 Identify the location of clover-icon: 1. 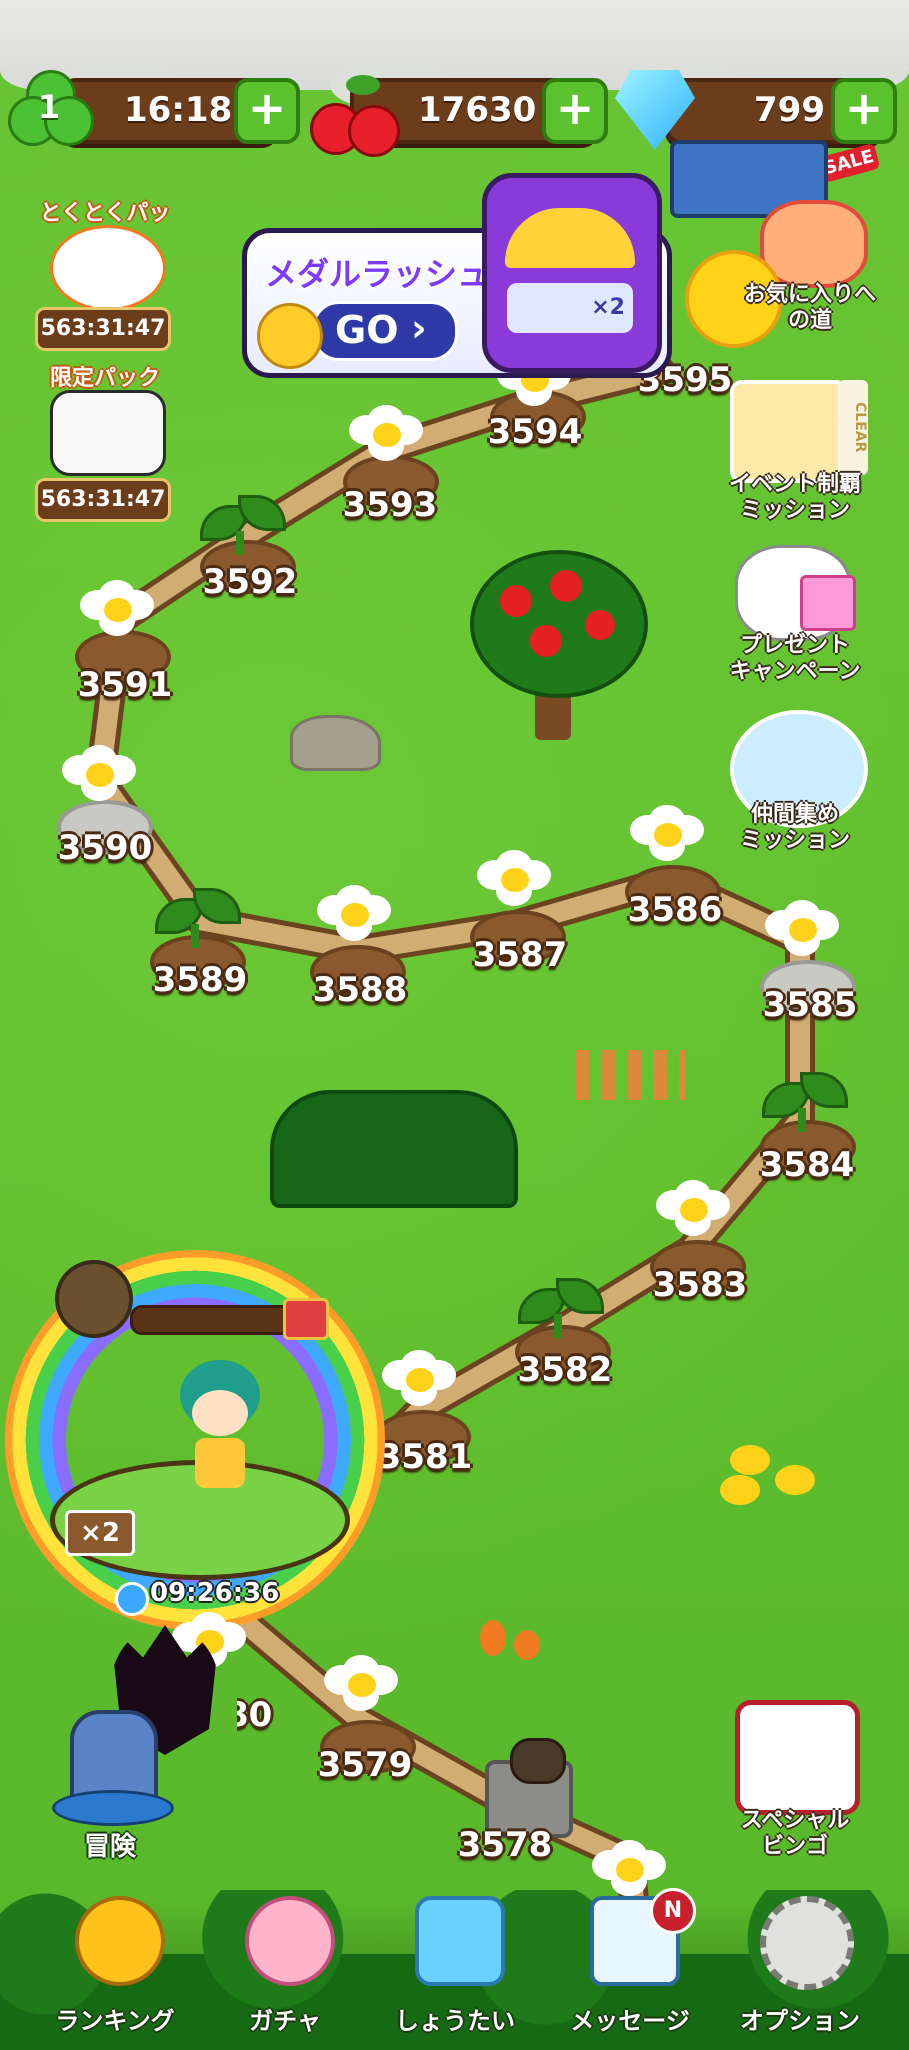
(51, 110).